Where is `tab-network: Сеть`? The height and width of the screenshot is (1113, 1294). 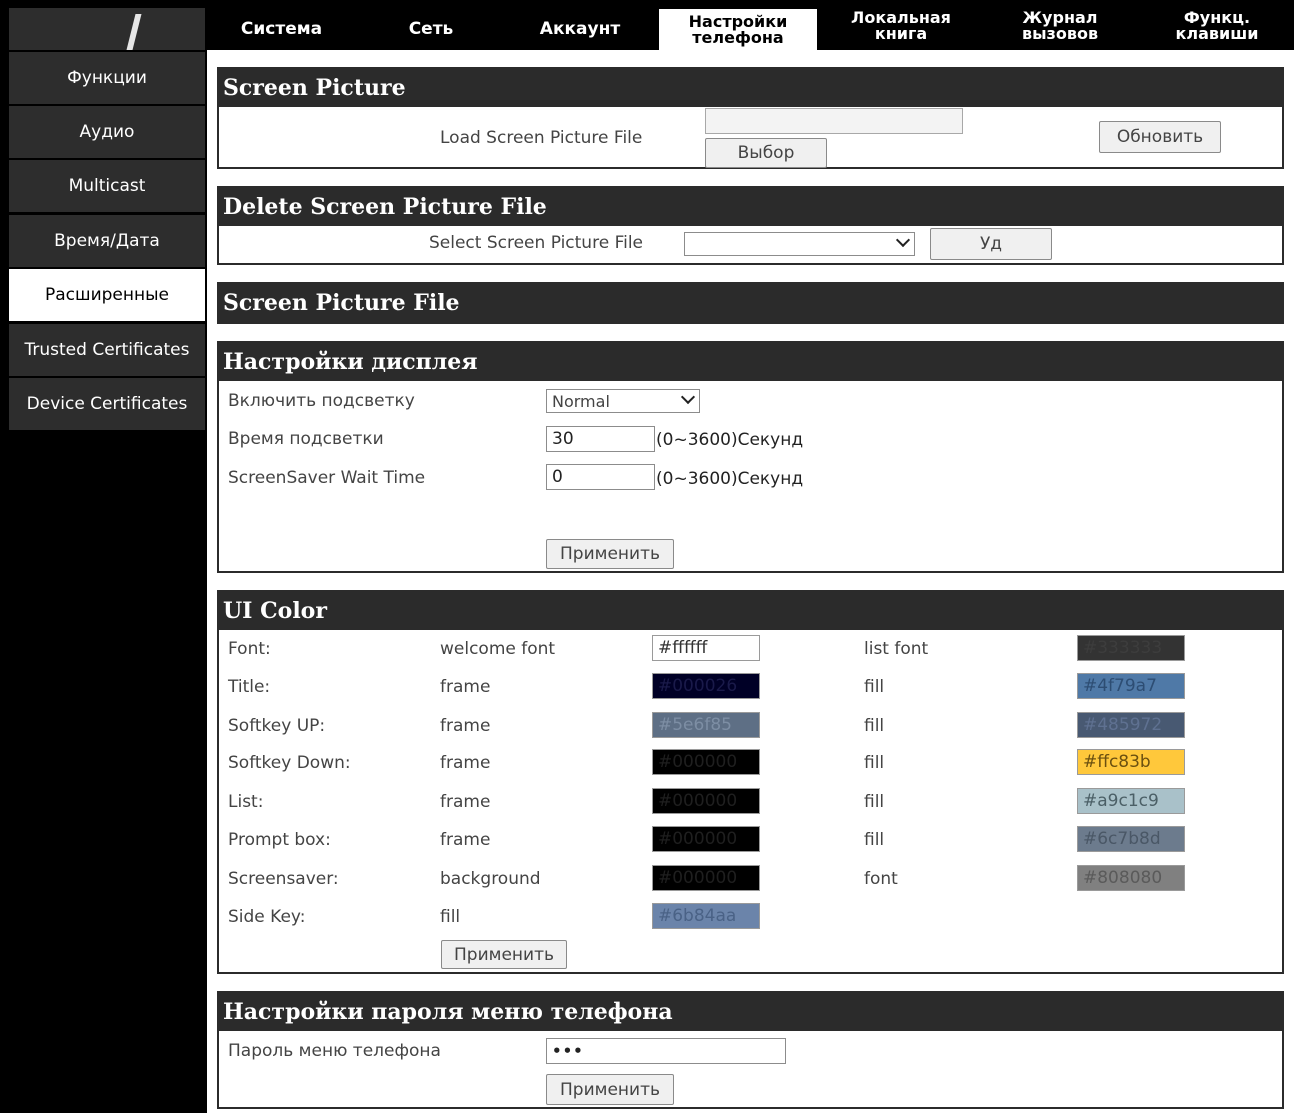 tab-network: Сеть is located at coordinates (431, 29).